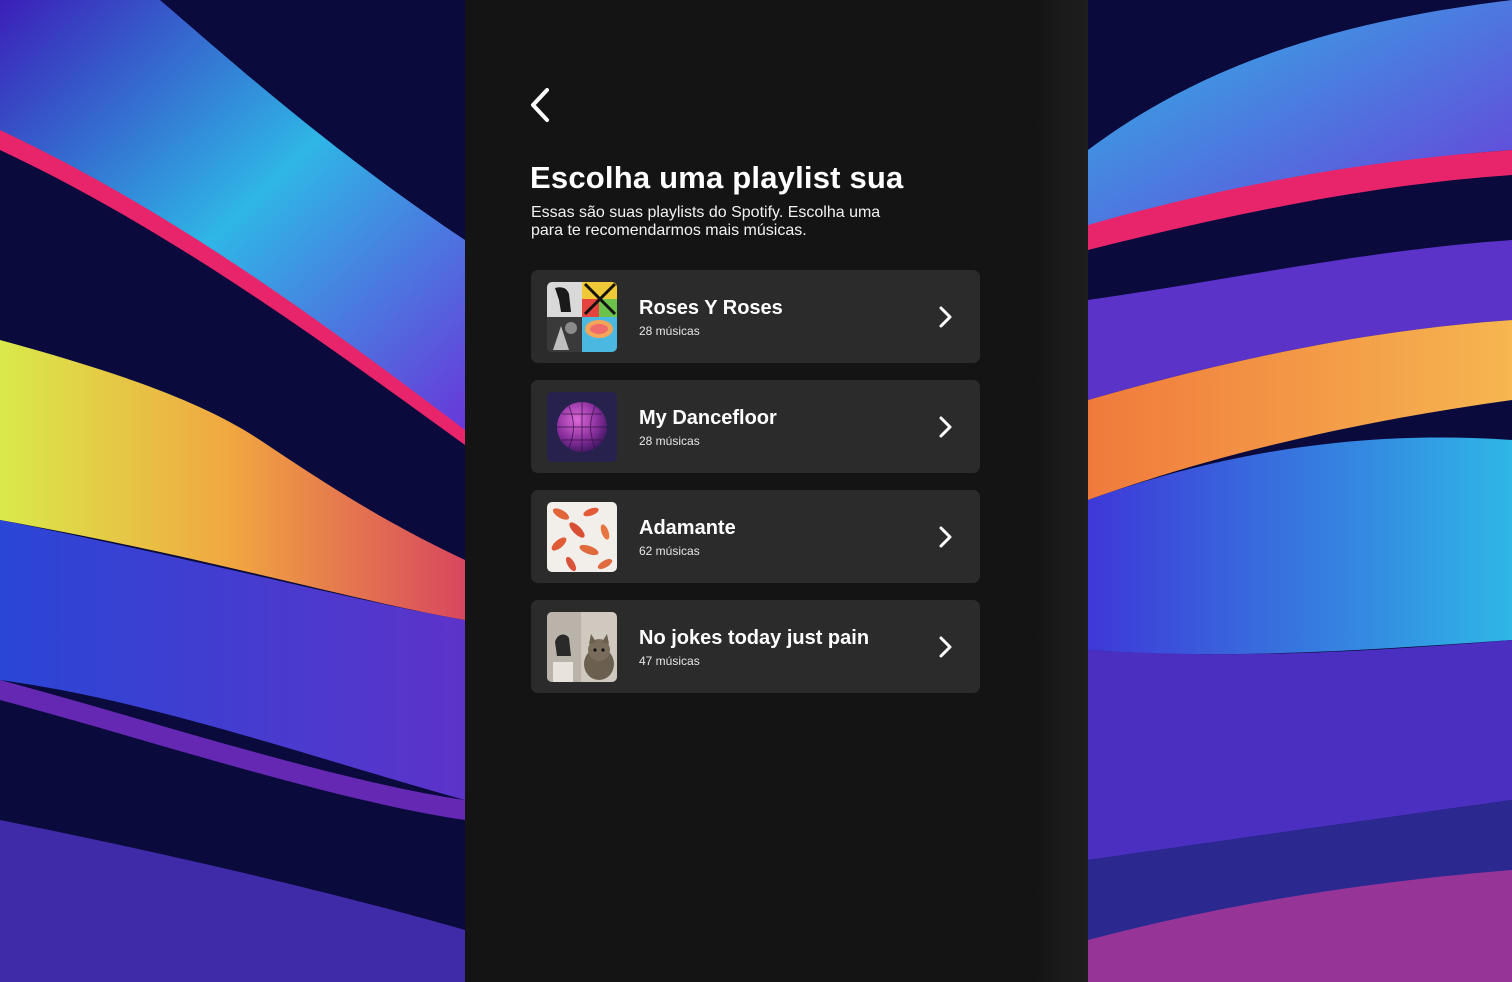 This screenshot has width=1512, height=982. What do you see at coordinates (582, 317) in the screenshot?
I see `playlist-mosaic-cover` at bounding box center [582, 317].